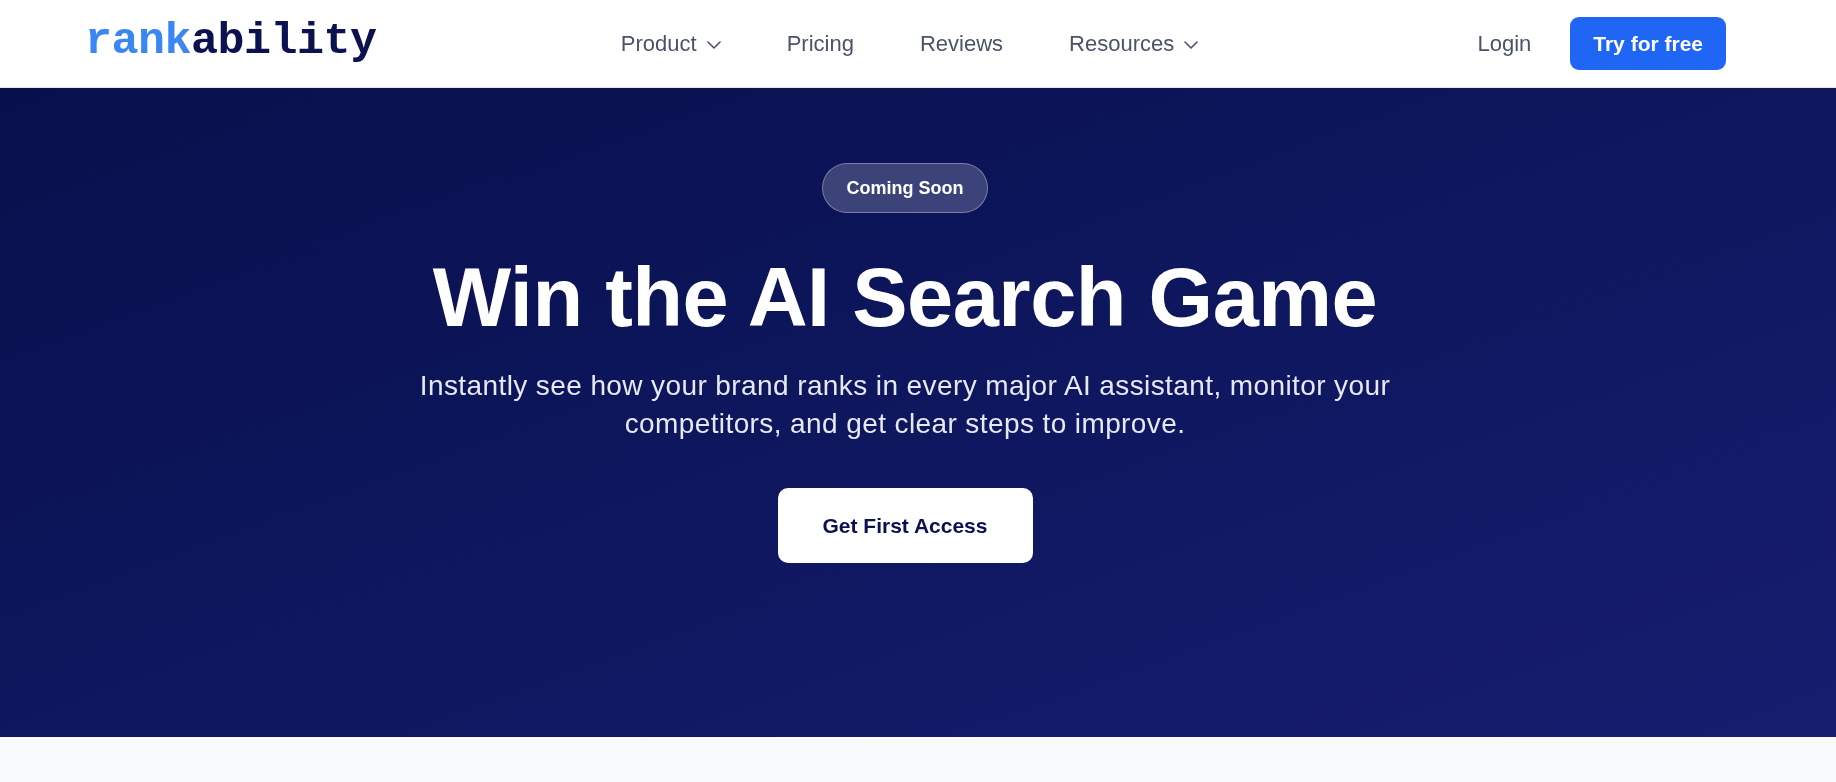 Image resolution: width=1836 pixels, height=782 pixels. I want to click on try-for-free-button: Try for free, so click(1648, 43).